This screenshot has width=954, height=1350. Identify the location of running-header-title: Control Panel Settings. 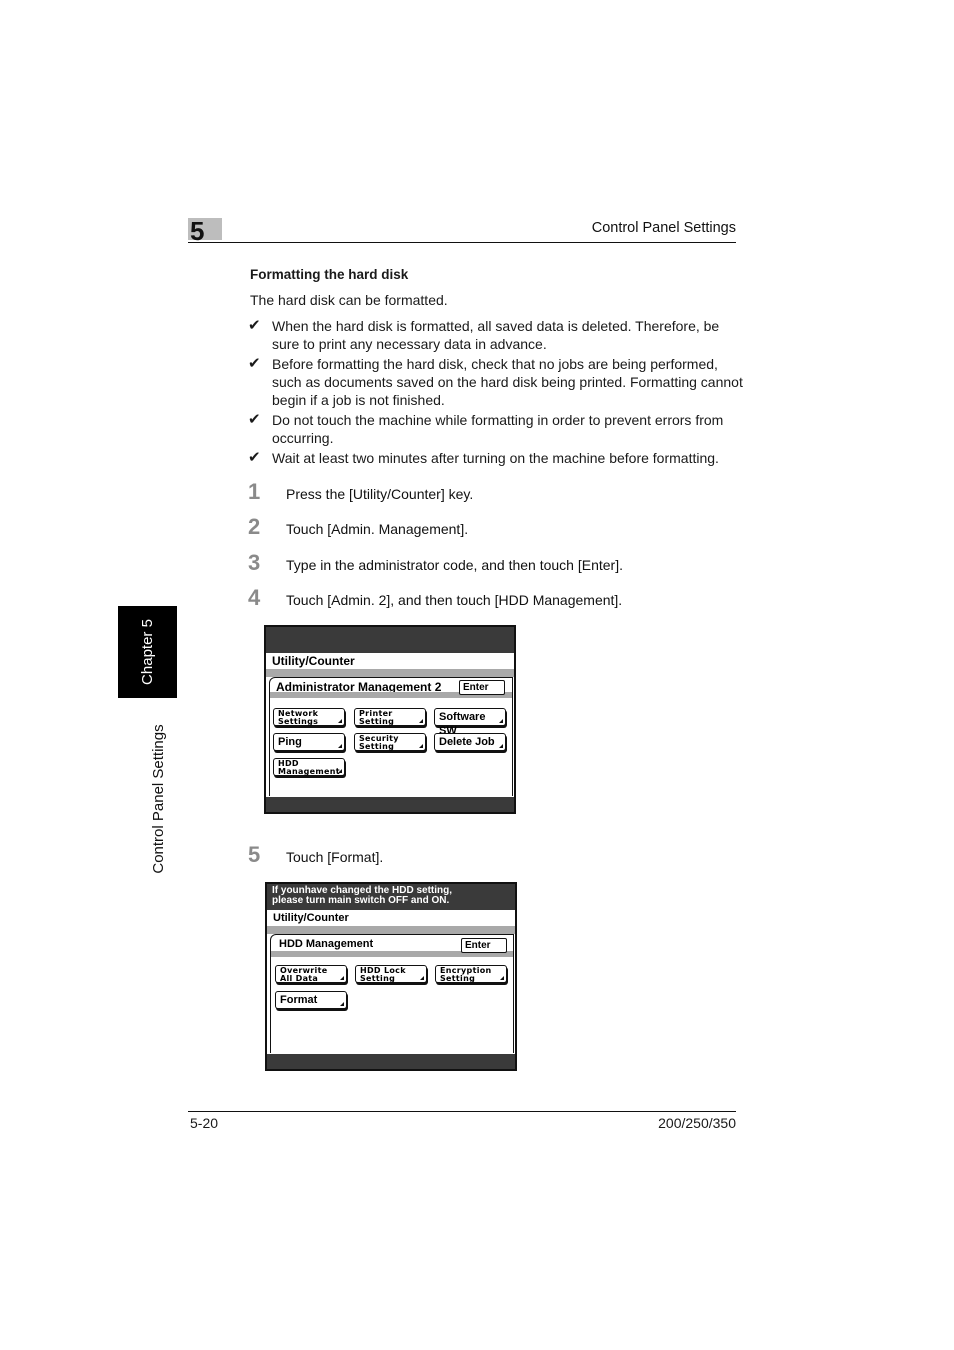
(663, 228).